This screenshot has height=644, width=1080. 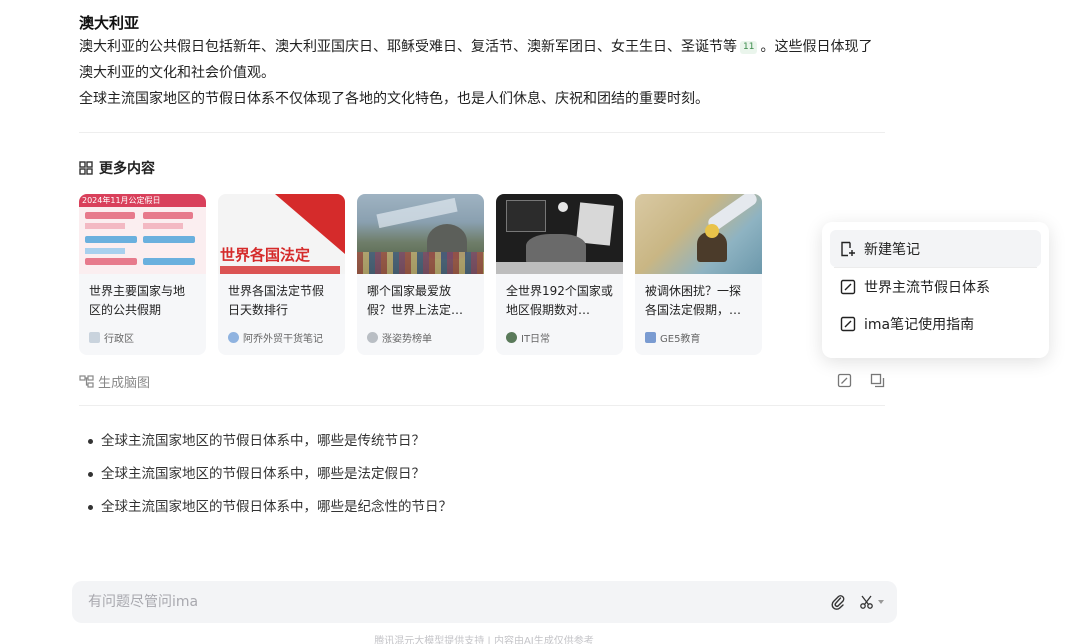 I want to click on related-card: 哪个国家最爱放假？世界上法定… 涨姿势榜单, so click(x=420, y=274).